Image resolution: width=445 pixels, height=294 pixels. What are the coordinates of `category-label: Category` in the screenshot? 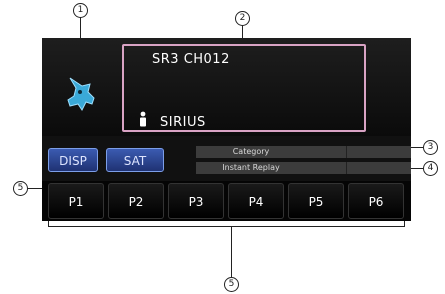 It's located at (251, 151).